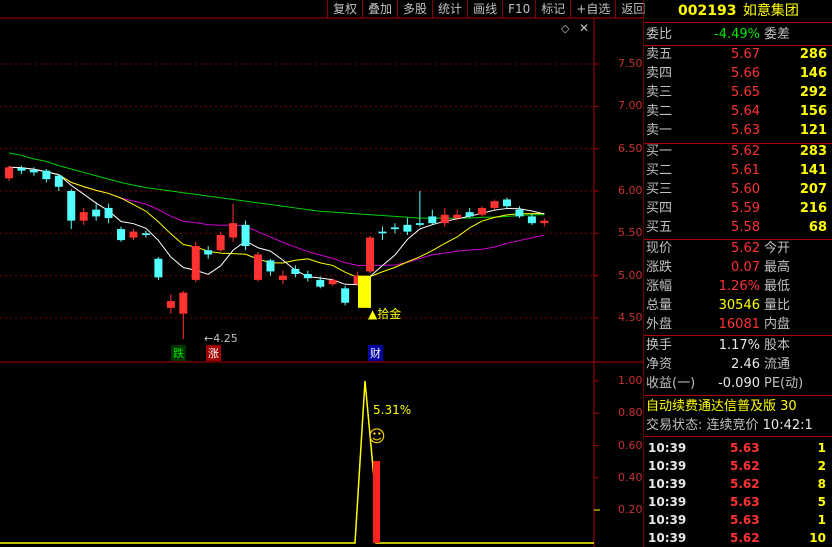 The image size is (832, 547). What do you see at coordinates (718, 34) in the screenshot?
I see `weibi-row: 委比 -4.49% 委差` at bounding box center [718, 34].